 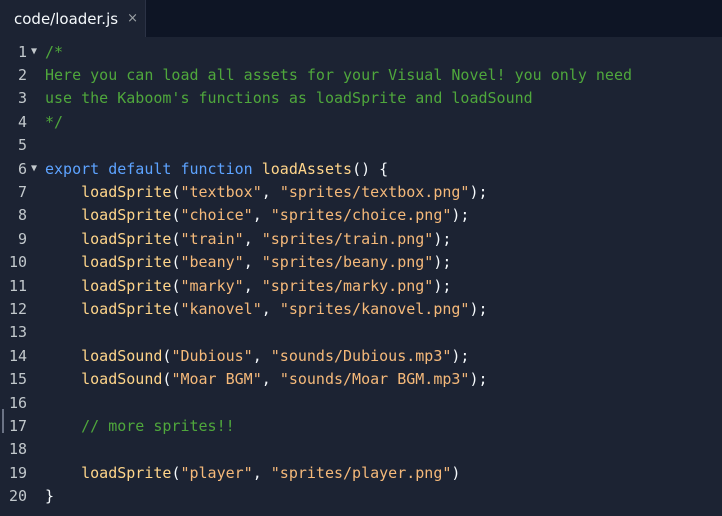 I want to click on line-number: 18, so click(x=17, y=449).